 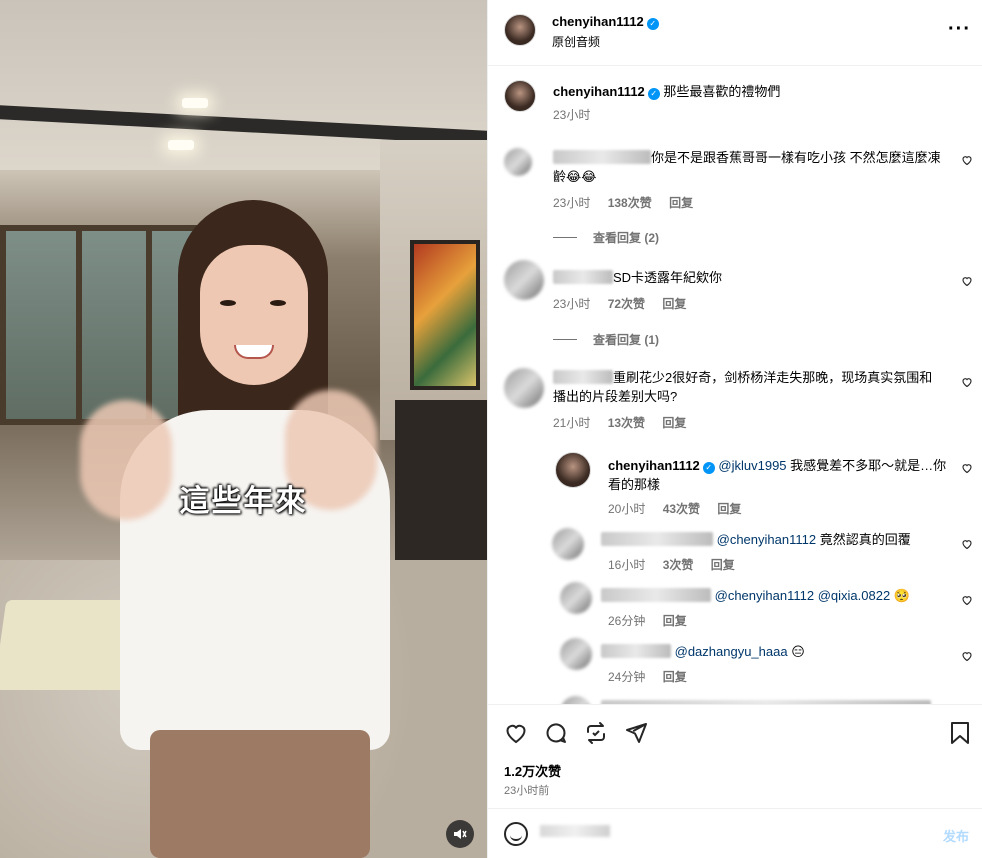 I want to click on reply-item: @dazhangyu_haaa 😑 24分钟 回复, so click(x=735, y=663).